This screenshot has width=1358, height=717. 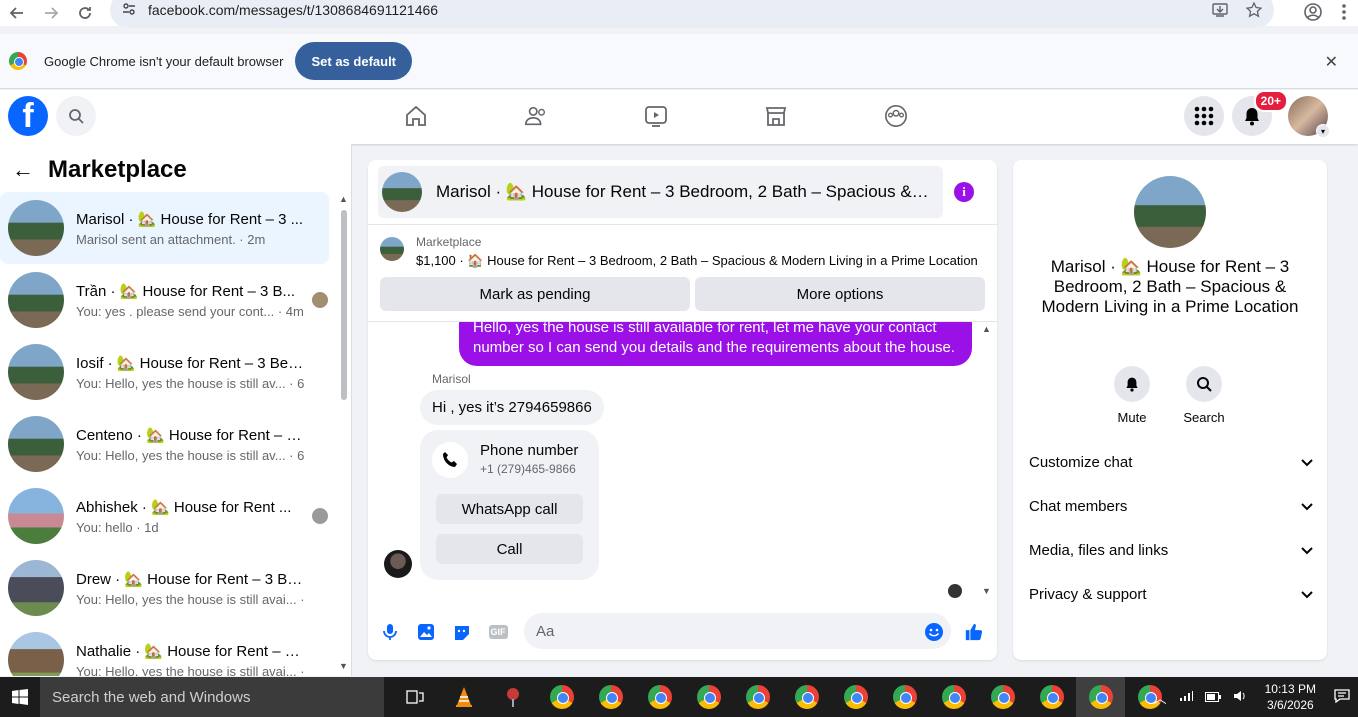 What do you see at coordinates (656, 116) in the screenshot?
I see `video-icon` at bounding box center [656, 116].